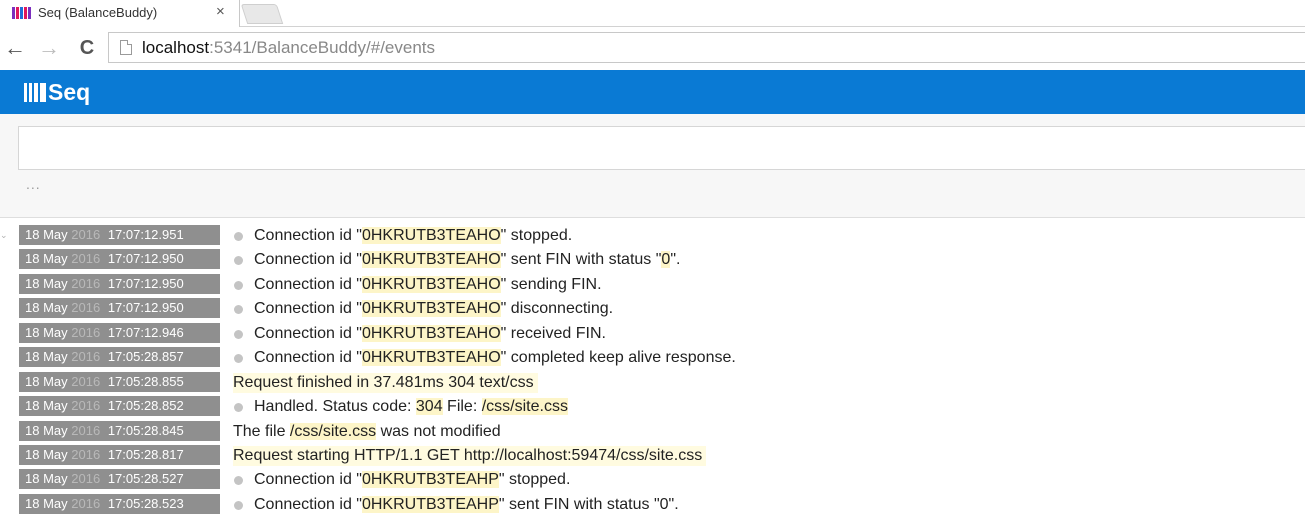  I want to click on new-tab-button, so click(262, 14).